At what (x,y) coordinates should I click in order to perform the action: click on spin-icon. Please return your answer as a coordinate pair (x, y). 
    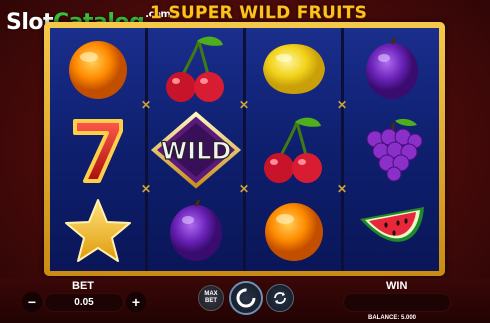
    Looking at the image, I should click on (246, 298).